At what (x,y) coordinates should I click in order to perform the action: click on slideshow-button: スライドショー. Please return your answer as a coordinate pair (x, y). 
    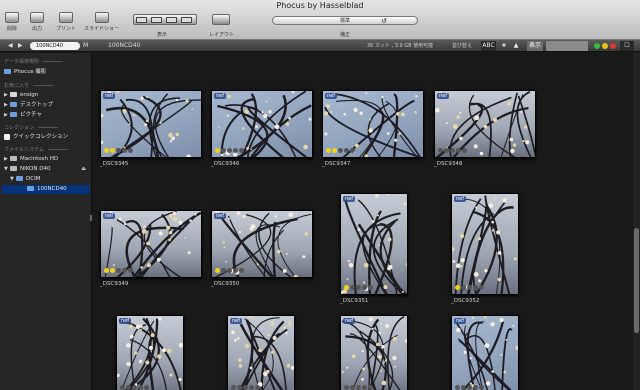
    Looking at the image, I should click on (101, 22).